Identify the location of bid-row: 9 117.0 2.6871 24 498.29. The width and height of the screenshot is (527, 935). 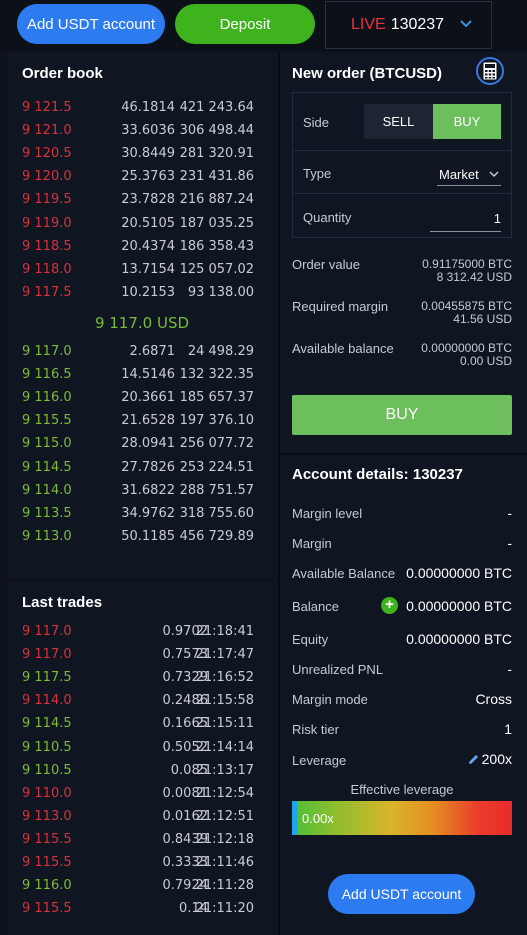
(138, 354).